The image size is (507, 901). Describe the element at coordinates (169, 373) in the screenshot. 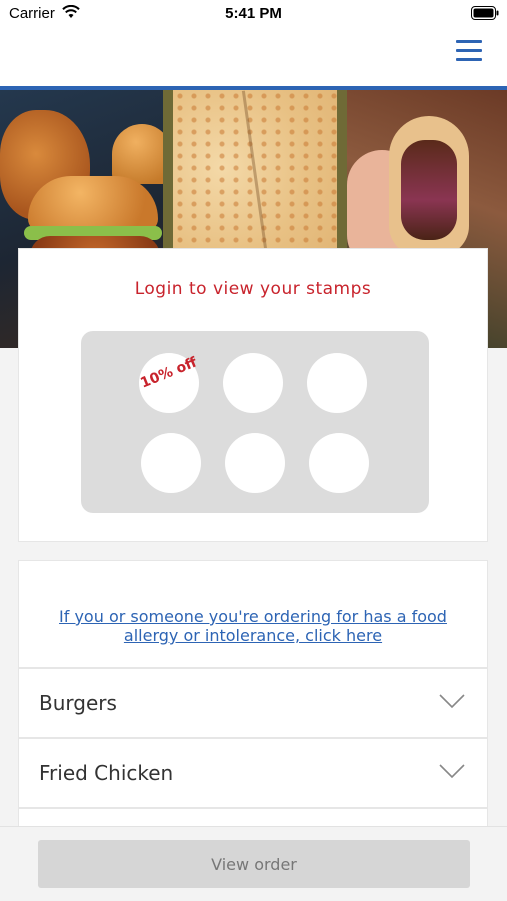

I see `reward-label: 10% off` at that location.